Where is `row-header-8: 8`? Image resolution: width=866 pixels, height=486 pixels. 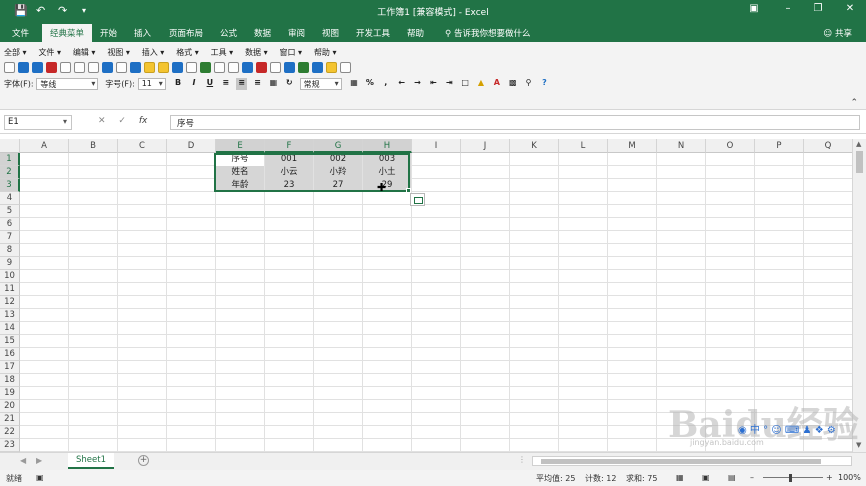 row-header-8: 8 is located at coordinates (10, 250).